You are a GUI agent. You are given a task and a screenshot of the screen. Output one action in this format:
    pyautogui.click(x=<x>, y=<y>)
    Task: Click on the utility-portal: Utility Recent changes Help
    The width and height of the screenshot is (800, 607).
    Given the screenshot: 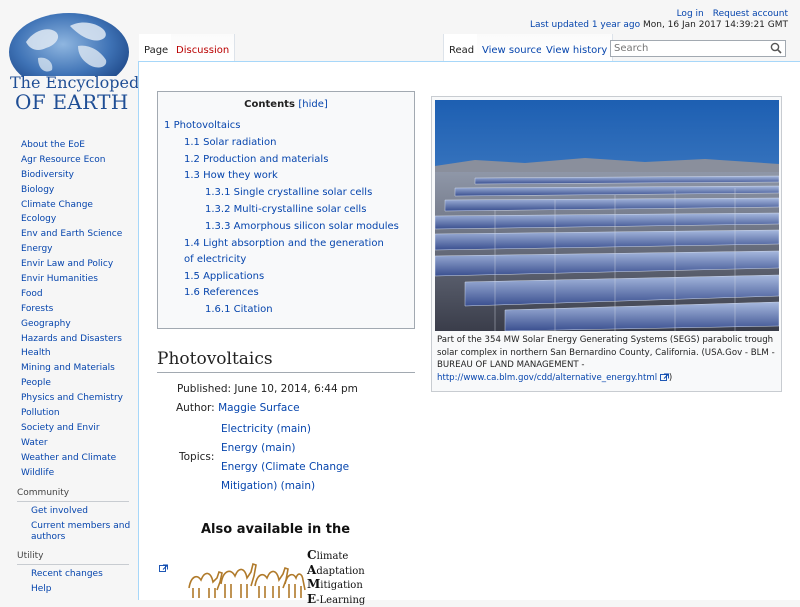 What is the action you would take?
    pyautogui.click(x=69, y=573)
    